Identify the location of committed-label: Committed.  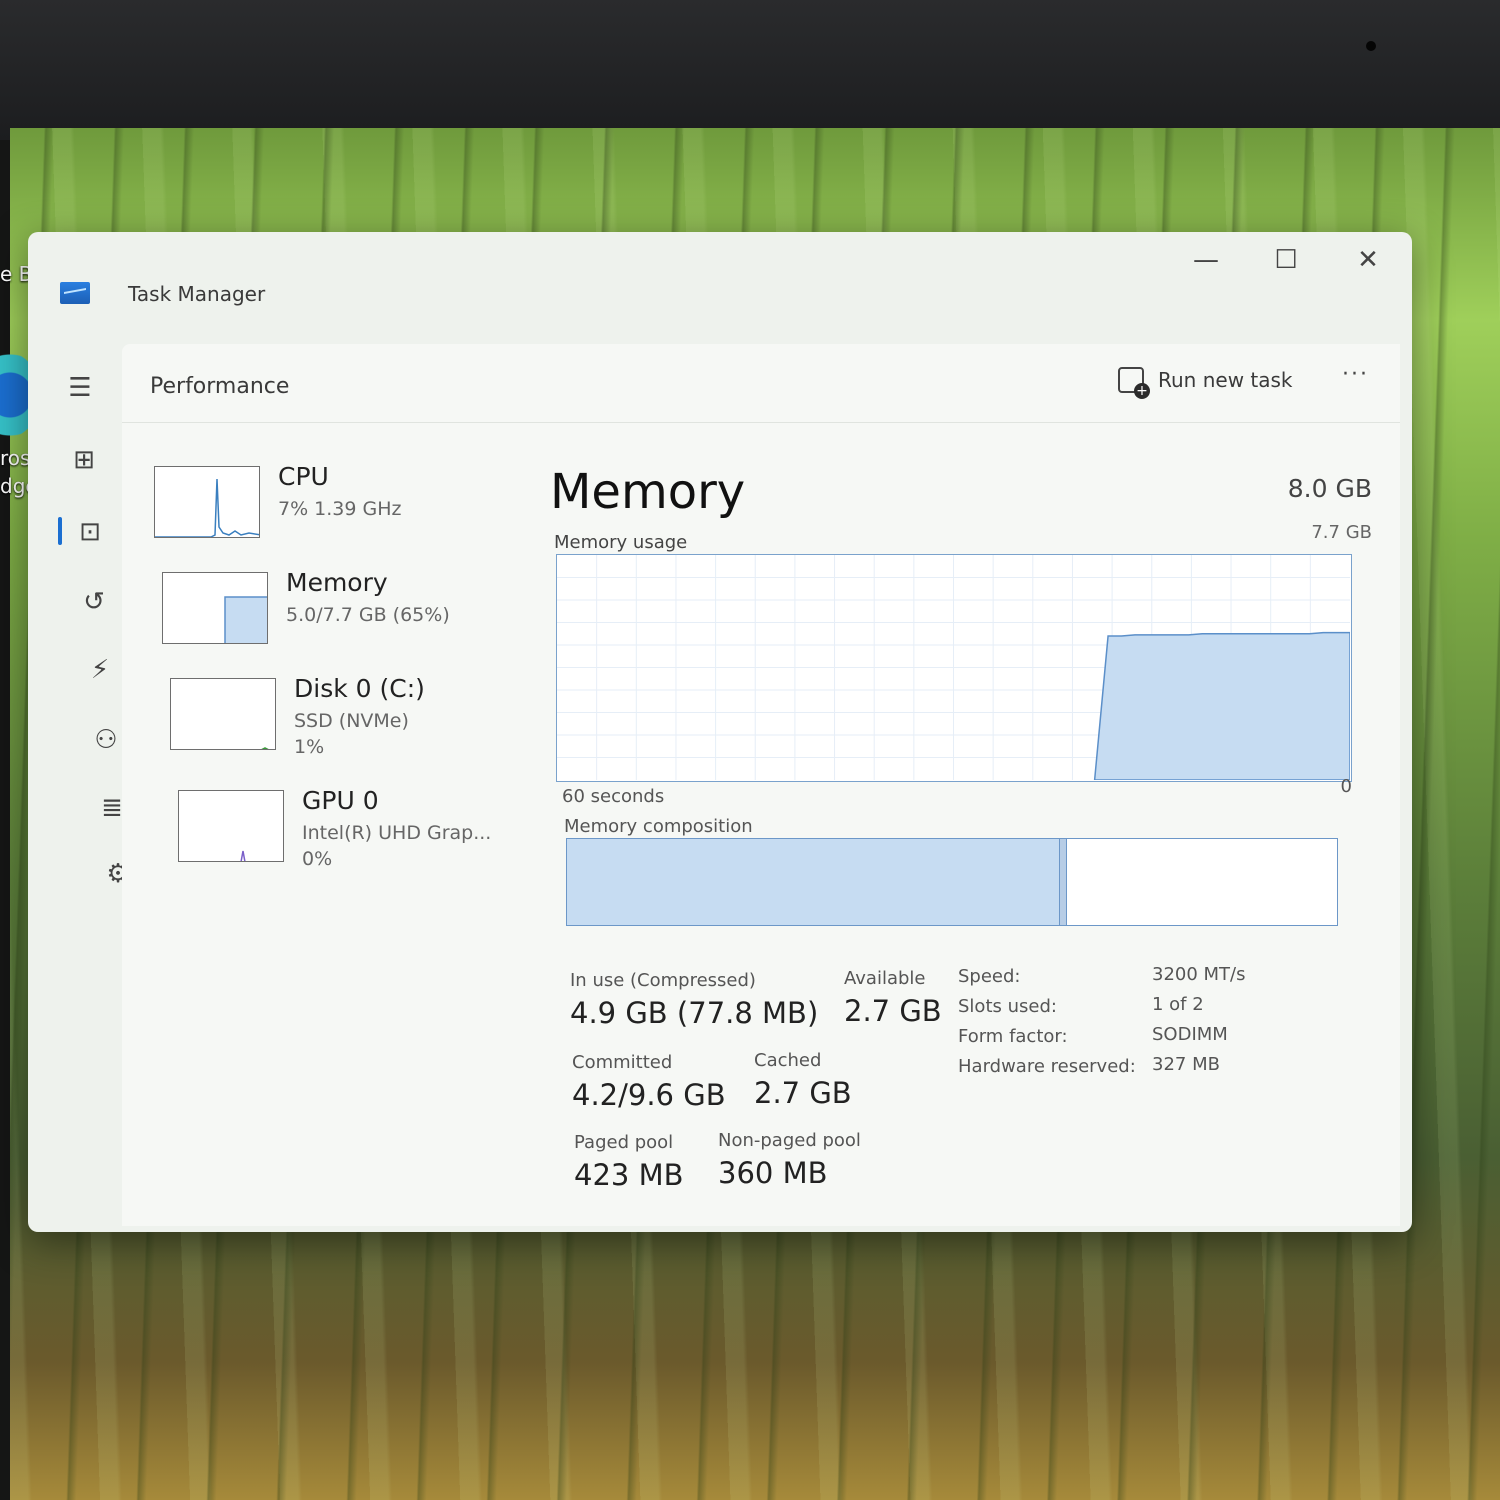
(622, 1062).